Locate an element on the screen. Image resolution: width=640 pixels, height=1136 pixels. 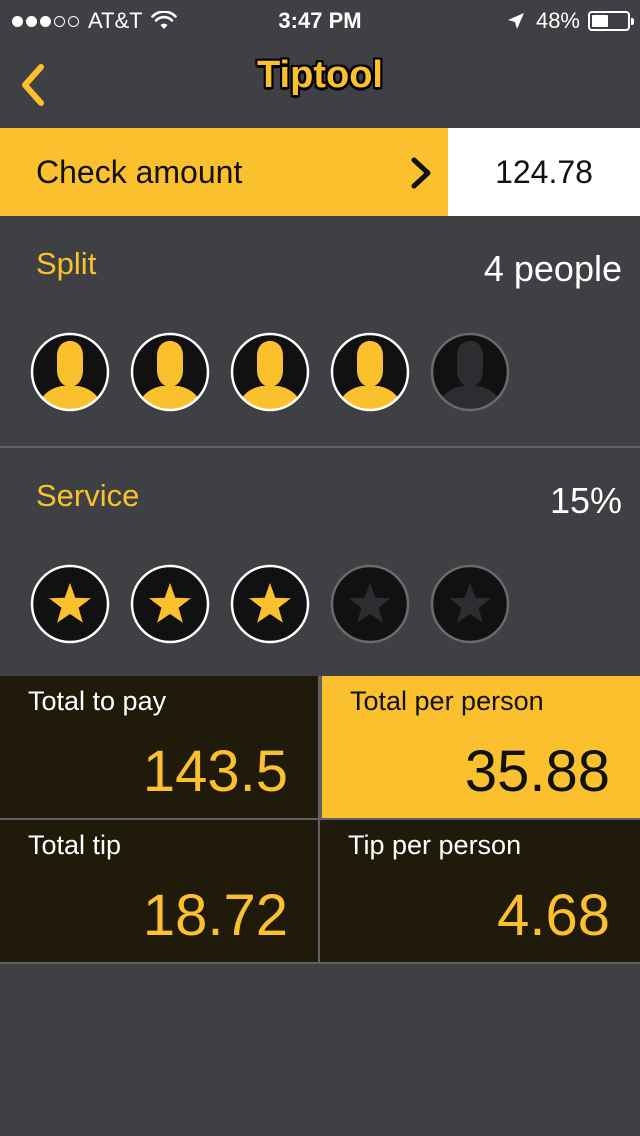
app-logo: Tiptool is located at coordinates (320, 75).